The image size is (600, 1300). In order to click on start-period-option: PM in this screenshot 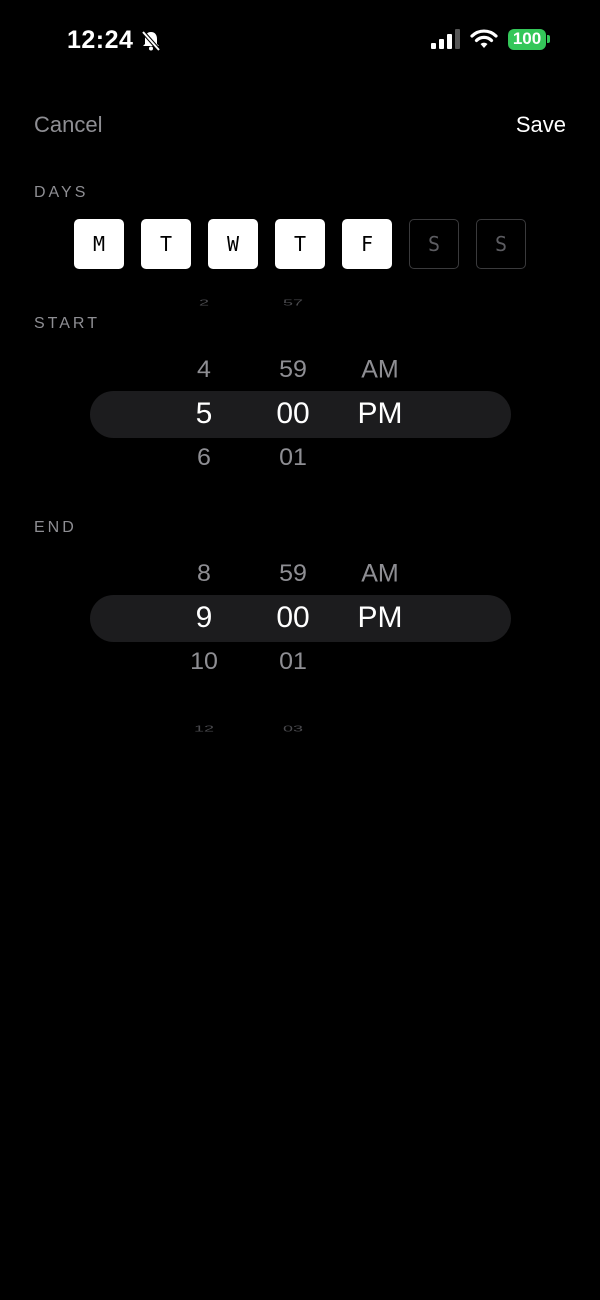, I will do `click(380, 414)`.